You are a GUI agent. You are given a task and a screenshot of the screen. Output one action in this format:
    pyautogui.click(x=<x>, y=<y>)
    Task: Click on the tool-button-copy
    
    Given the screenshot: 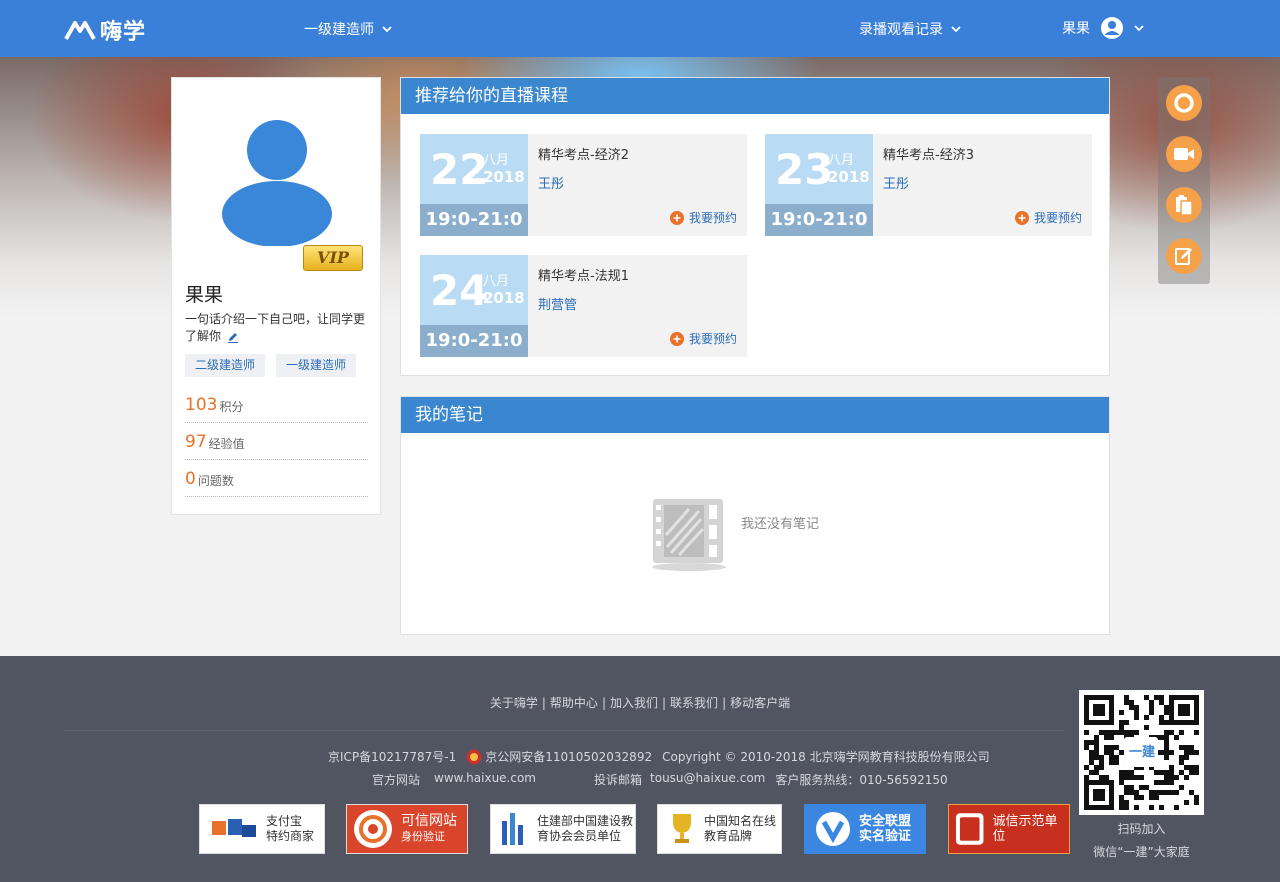 What is the action you would take?
    pyautogui.click(x=1184, y=205)
    